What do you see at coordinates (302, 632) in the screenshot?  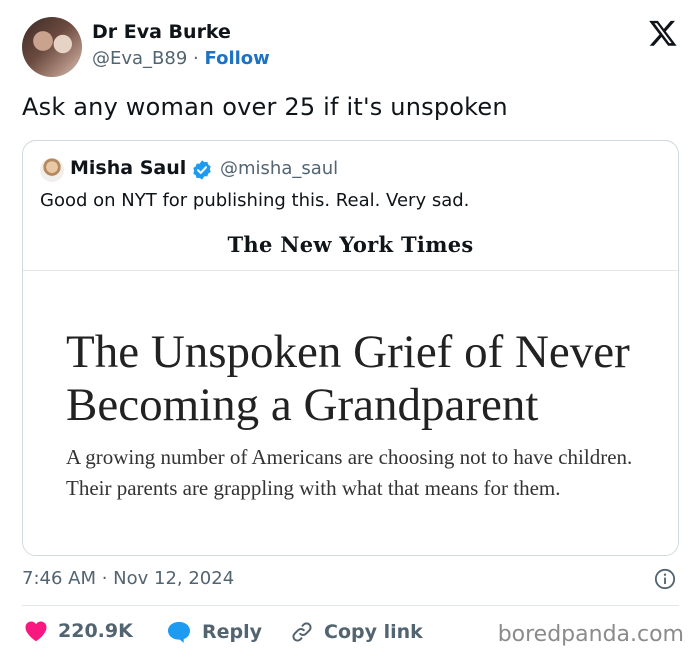 I see `link-icon` at bounding box center [302, 632].